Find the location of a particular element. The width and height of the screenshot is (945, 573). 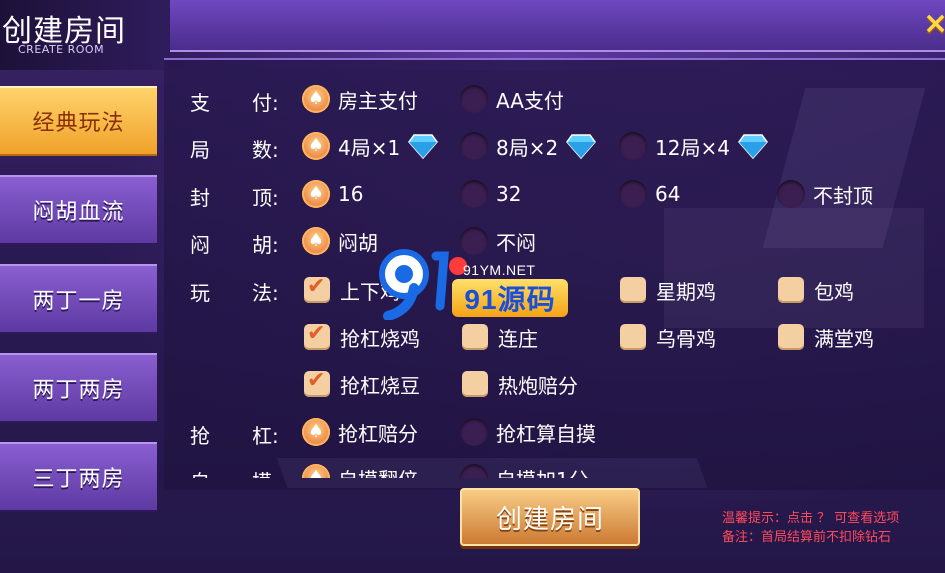

option-label: AA支付 is located at coordinates (530, 100).